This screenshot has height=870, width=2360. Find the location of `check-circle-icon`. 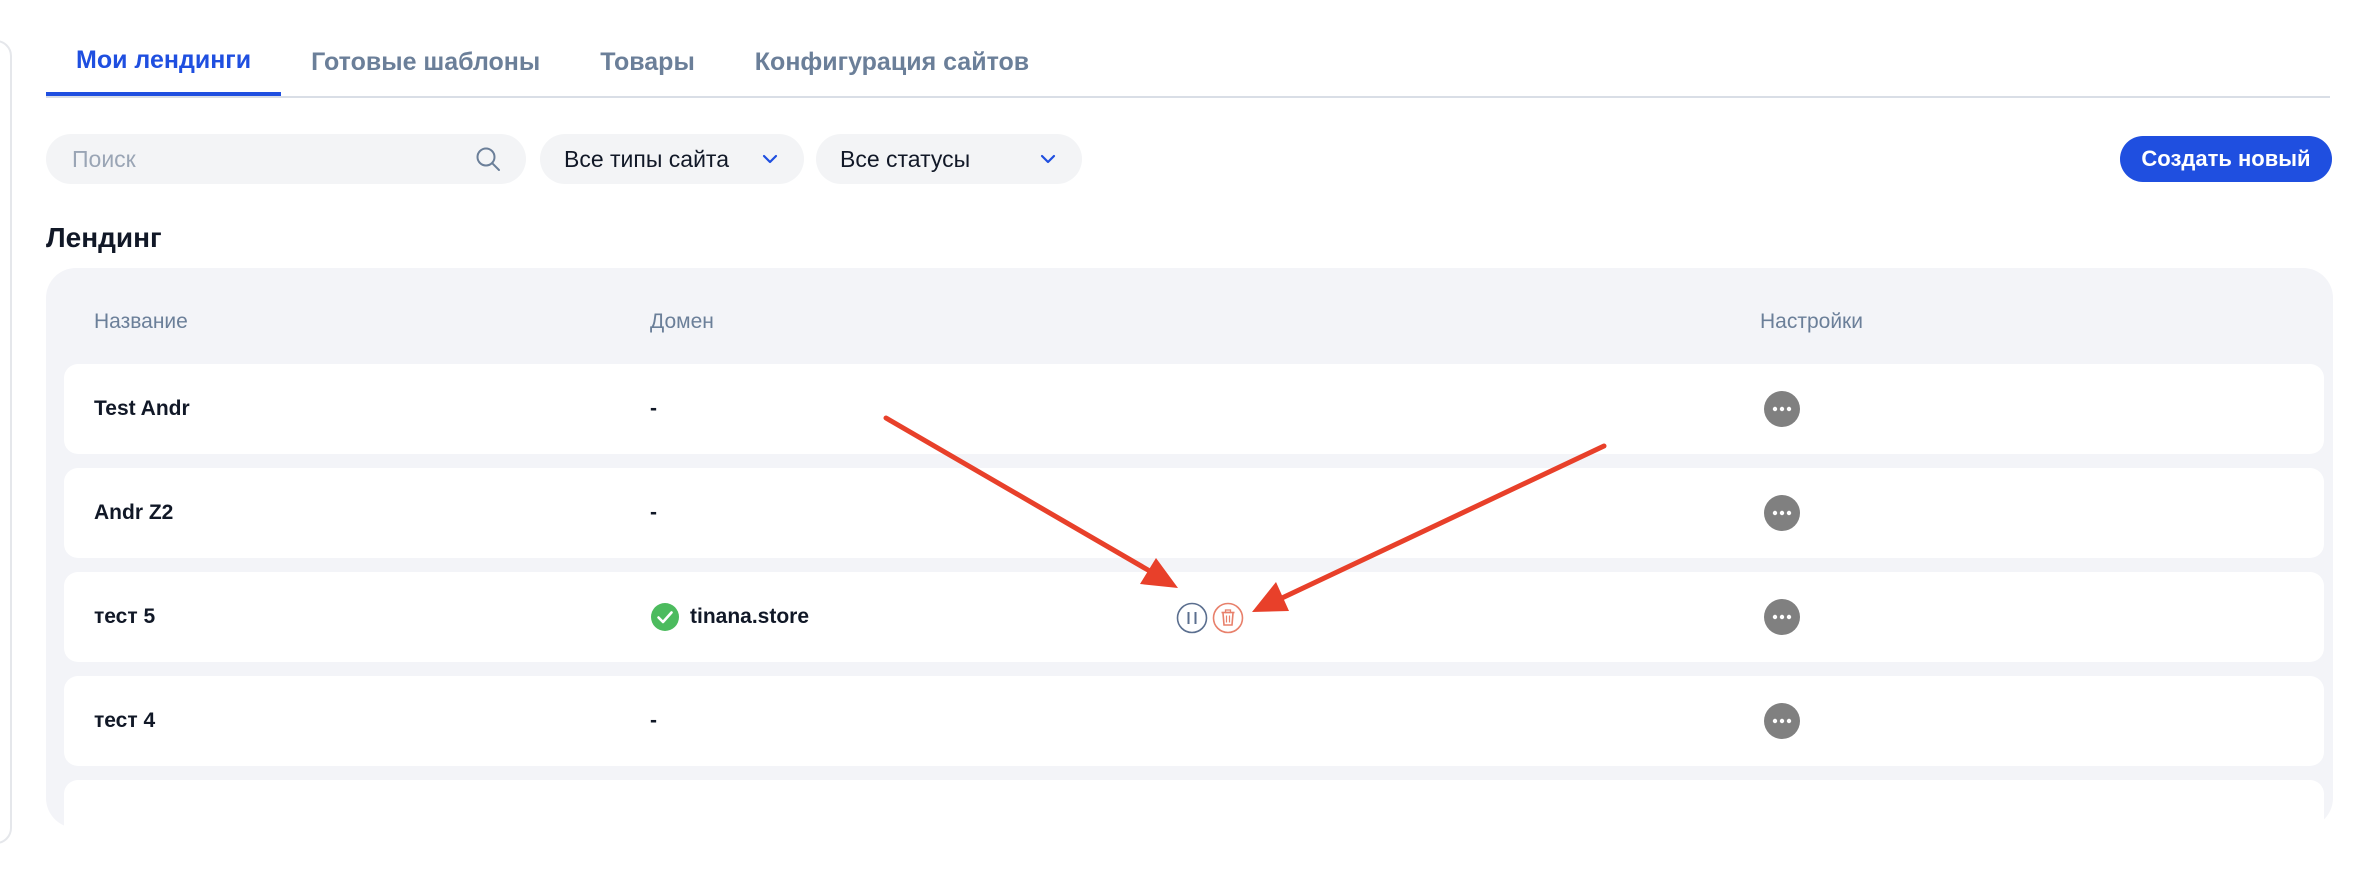

check-circle-icon is located at coordinates (665, 617).